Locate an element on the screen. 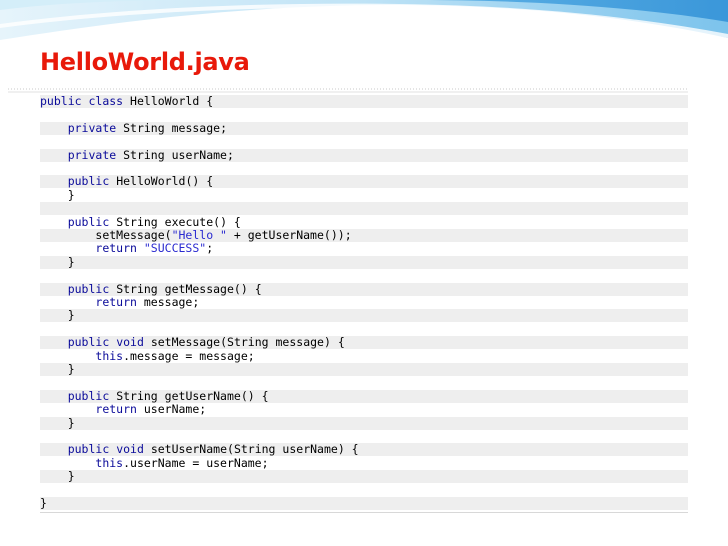 This screenshot has height=546, width=728. code-line: this.message = message; is located at coordinates (175, 355).